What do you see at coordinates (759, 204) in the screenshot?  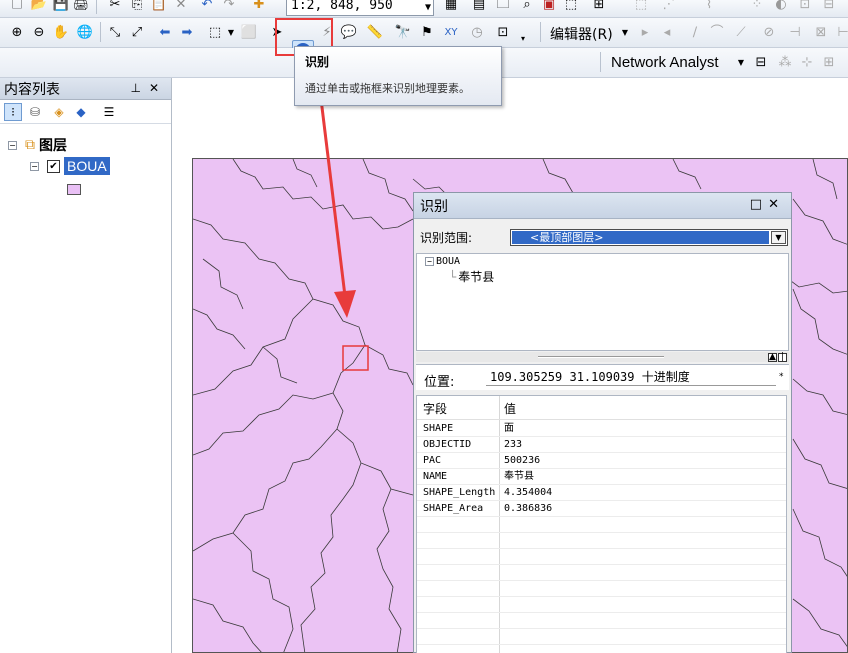 I see `maximize-icon: □` at bounding box center [759, 204].